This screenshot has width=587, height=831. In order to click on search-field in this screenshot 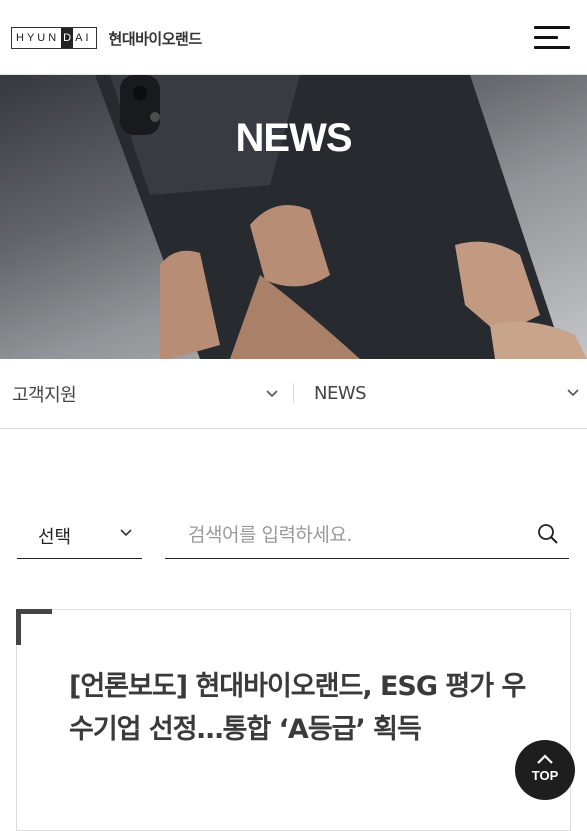, I will do `click(367, 535)`.